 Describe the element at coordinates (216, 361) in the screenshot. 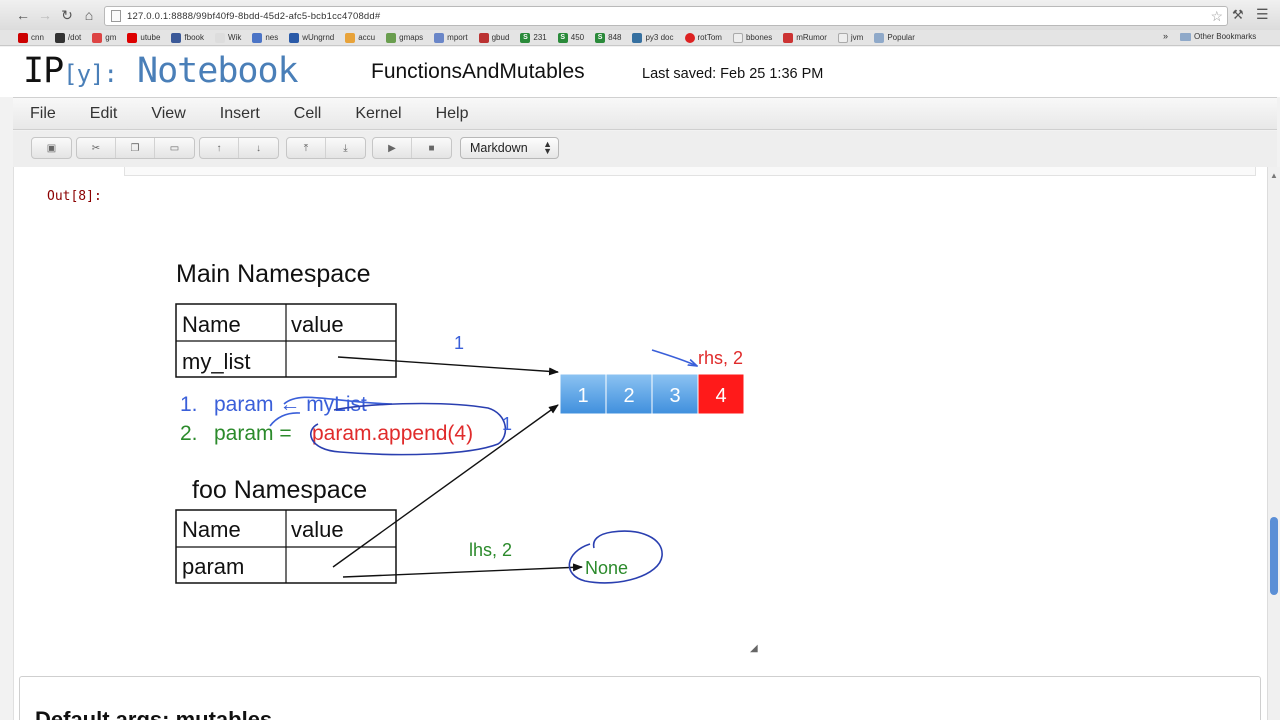

I see `main-row-my-list: my_list` at that location.